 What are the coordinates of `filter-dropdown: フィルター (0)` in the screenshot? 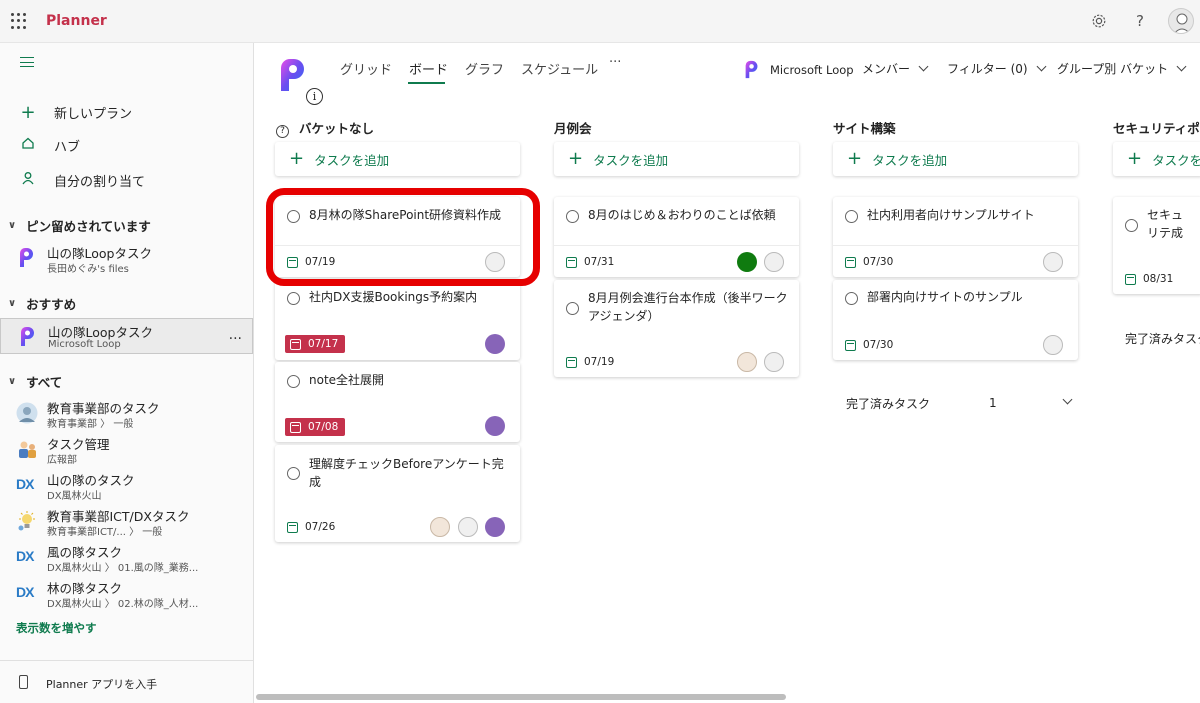 It's located at (997, 68).